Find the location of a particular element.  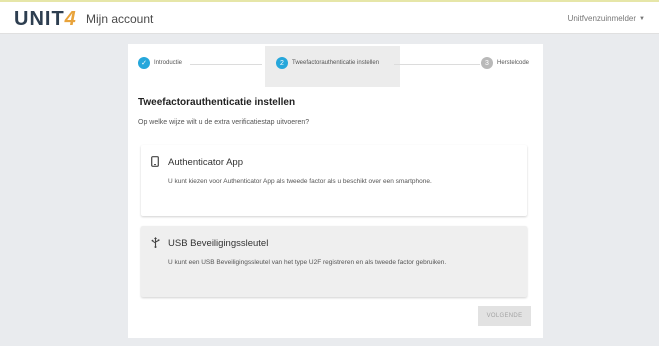

user-name: Unitfvenzuinmelder is located at coordinates (602, 18).